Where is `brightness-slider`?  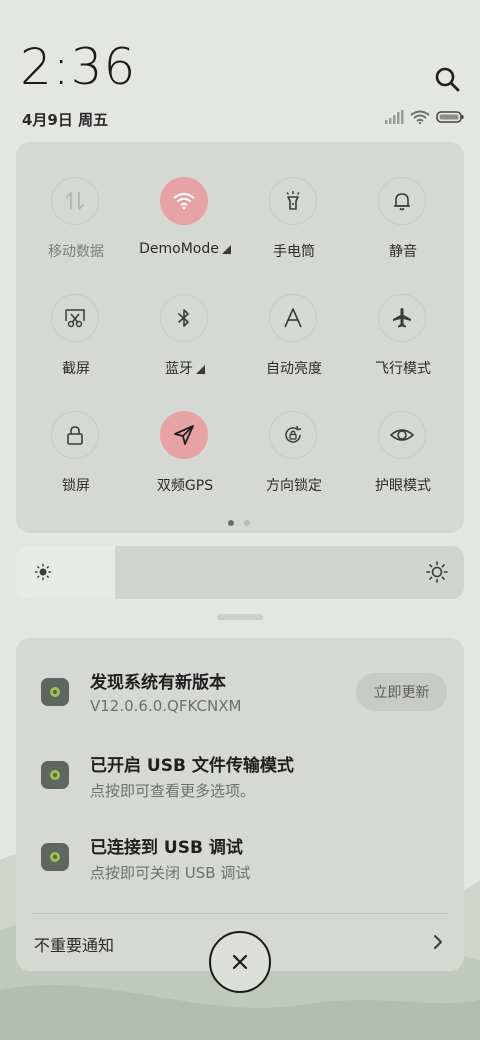 brightness-slider is located at coordinates (240, 572).